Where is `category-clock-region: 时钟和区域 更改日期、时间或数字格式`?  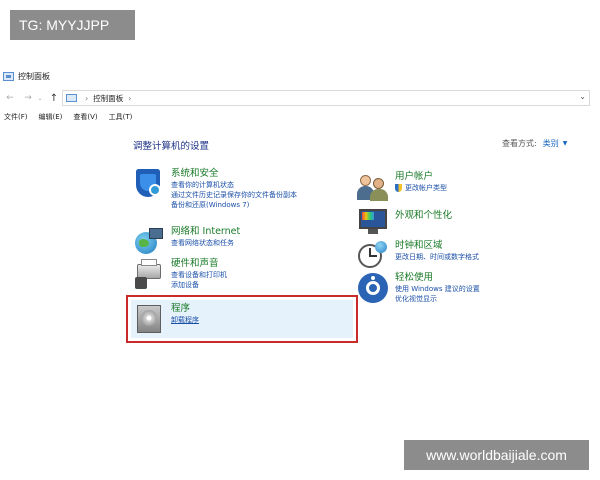
category-clock-region: 时钟和区域 更改日期、时间或数字格式 is located at coordinates (418, 256).